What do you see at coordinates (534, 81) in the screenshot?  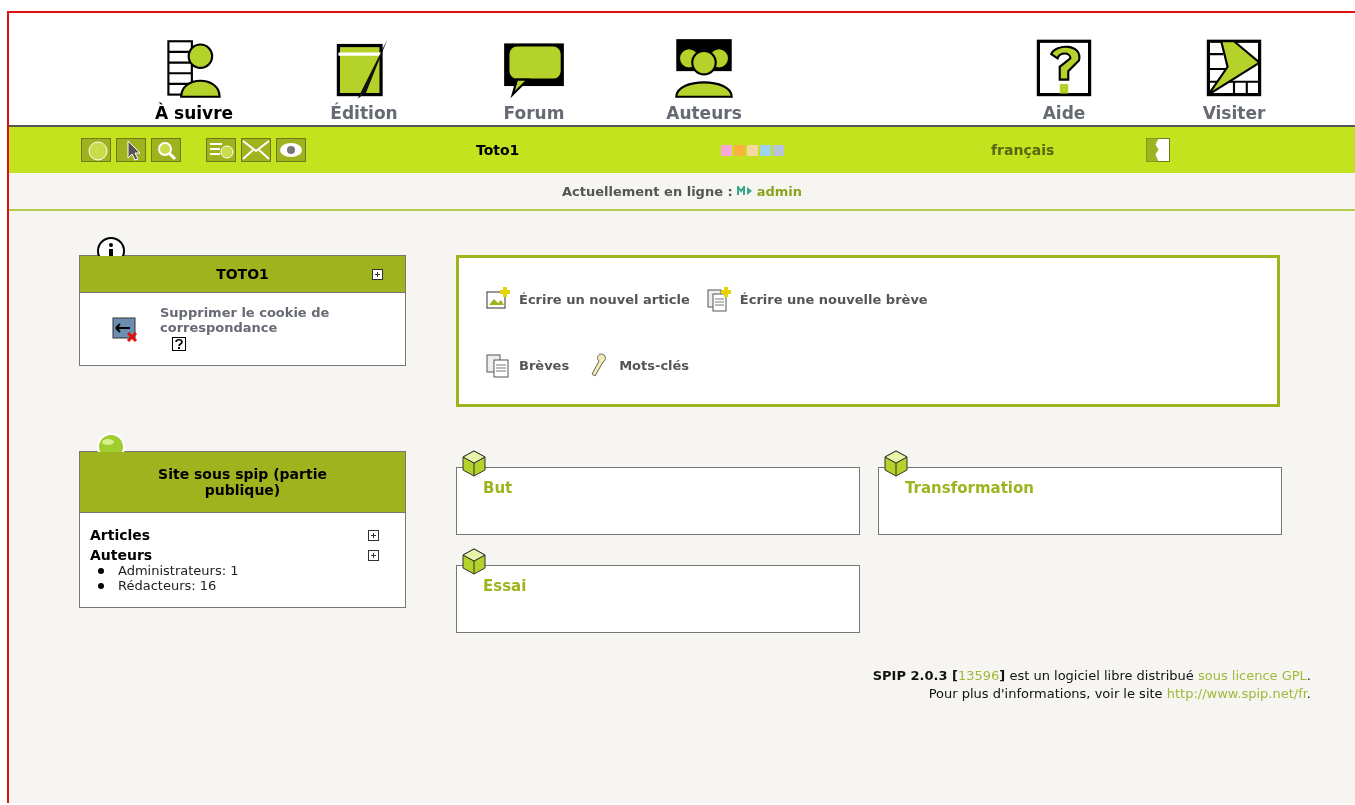 I see `nav-tab: Forum` at bounding box center [534, 81].